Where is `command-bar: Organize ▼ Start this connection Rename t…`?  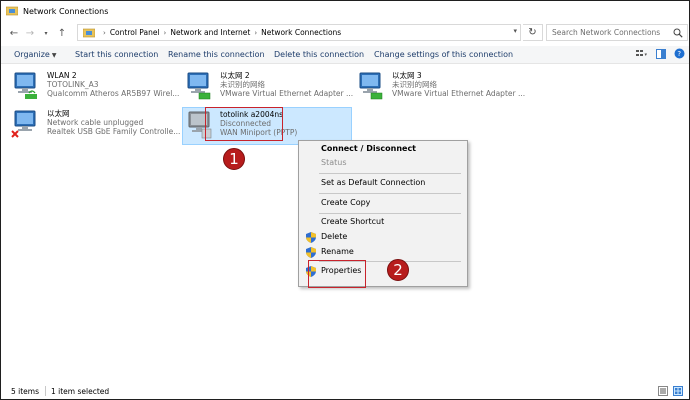 command-bar: Organize ▼ Start this connection Rename t… is located at coordinates (345, 55).